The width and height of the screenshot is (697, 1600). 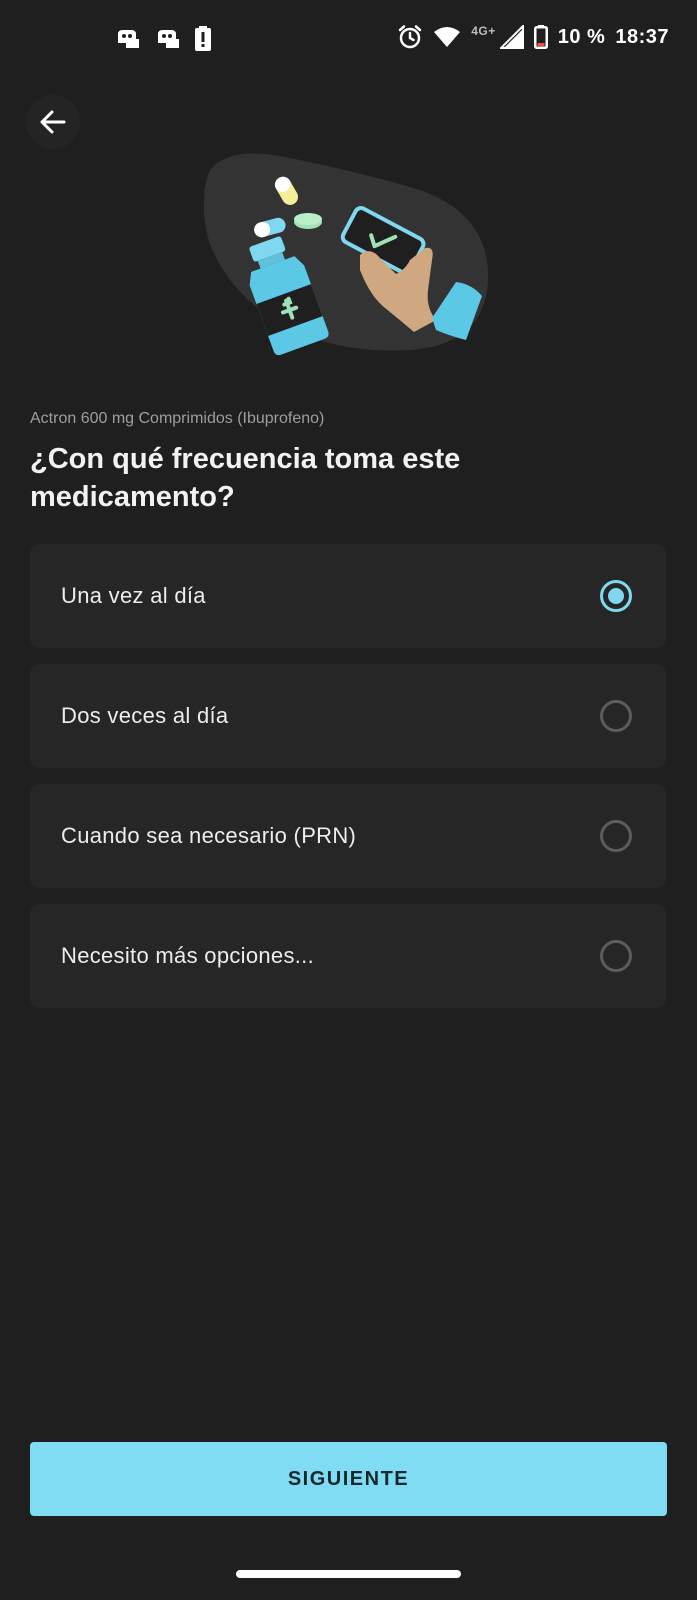 I want to click on radio-checked-icon, so click(x=616, y=596).